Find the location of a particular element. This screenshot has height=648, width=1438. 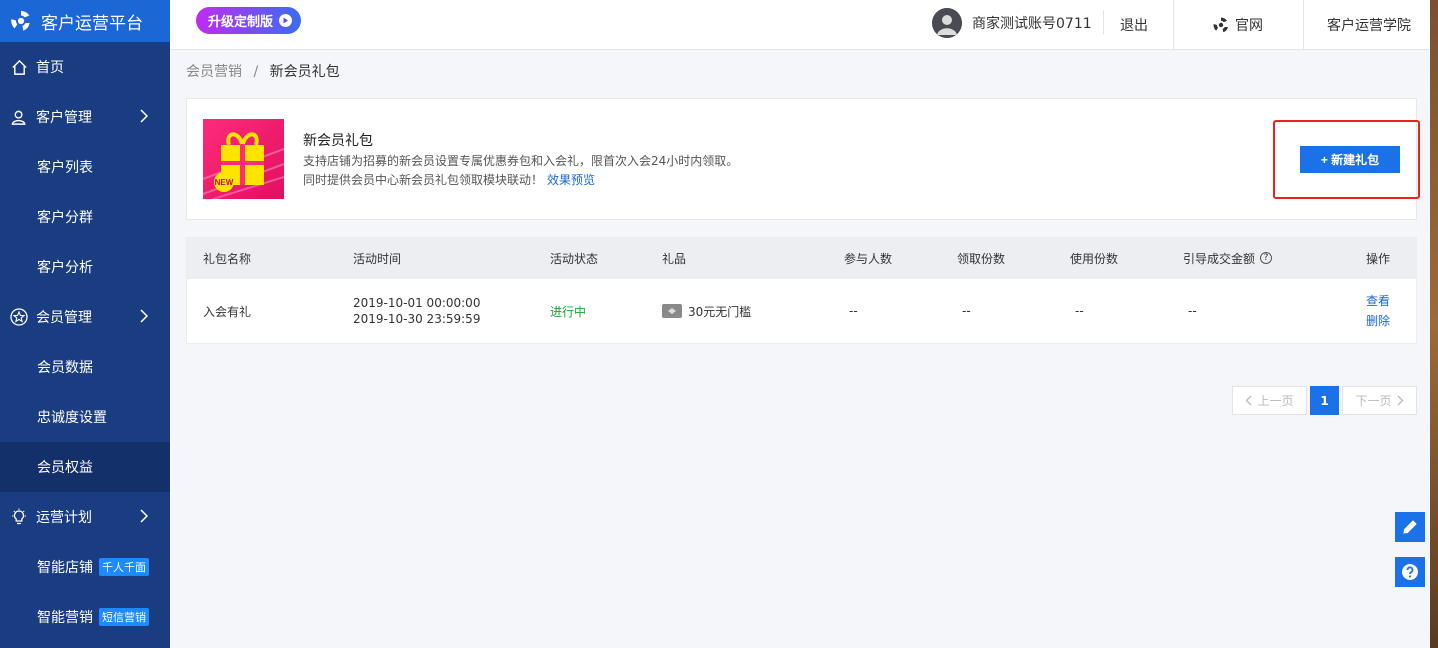

upgrade-button: 升级定制版 is located at coordinates (249, 20).